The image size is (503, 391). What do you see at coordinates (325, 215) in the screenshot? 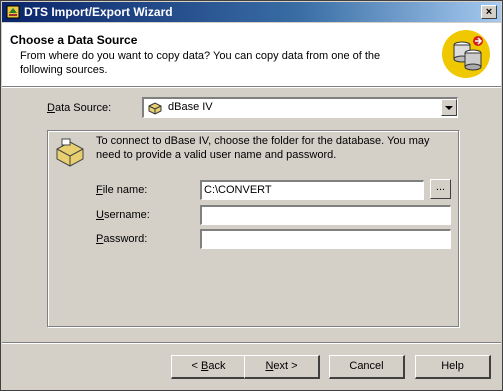
I see `username-input` at bounding box center [325, 215].